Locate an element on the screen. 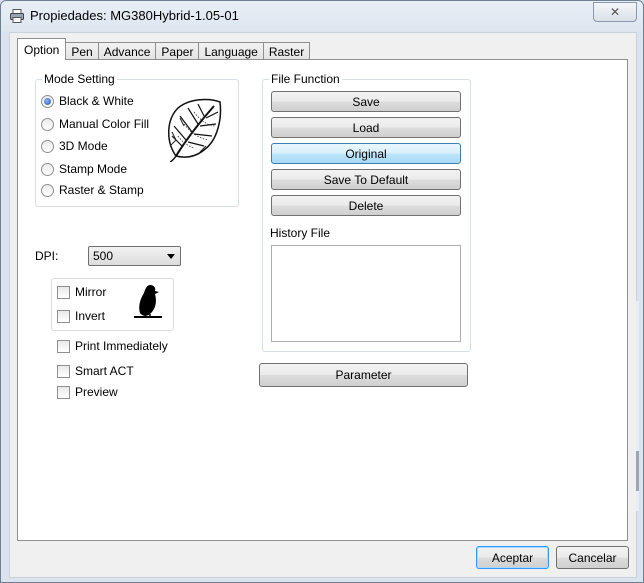 This screenshot has height=583, width=644. dpi-select: 500 is located at coordinates (134, 256).